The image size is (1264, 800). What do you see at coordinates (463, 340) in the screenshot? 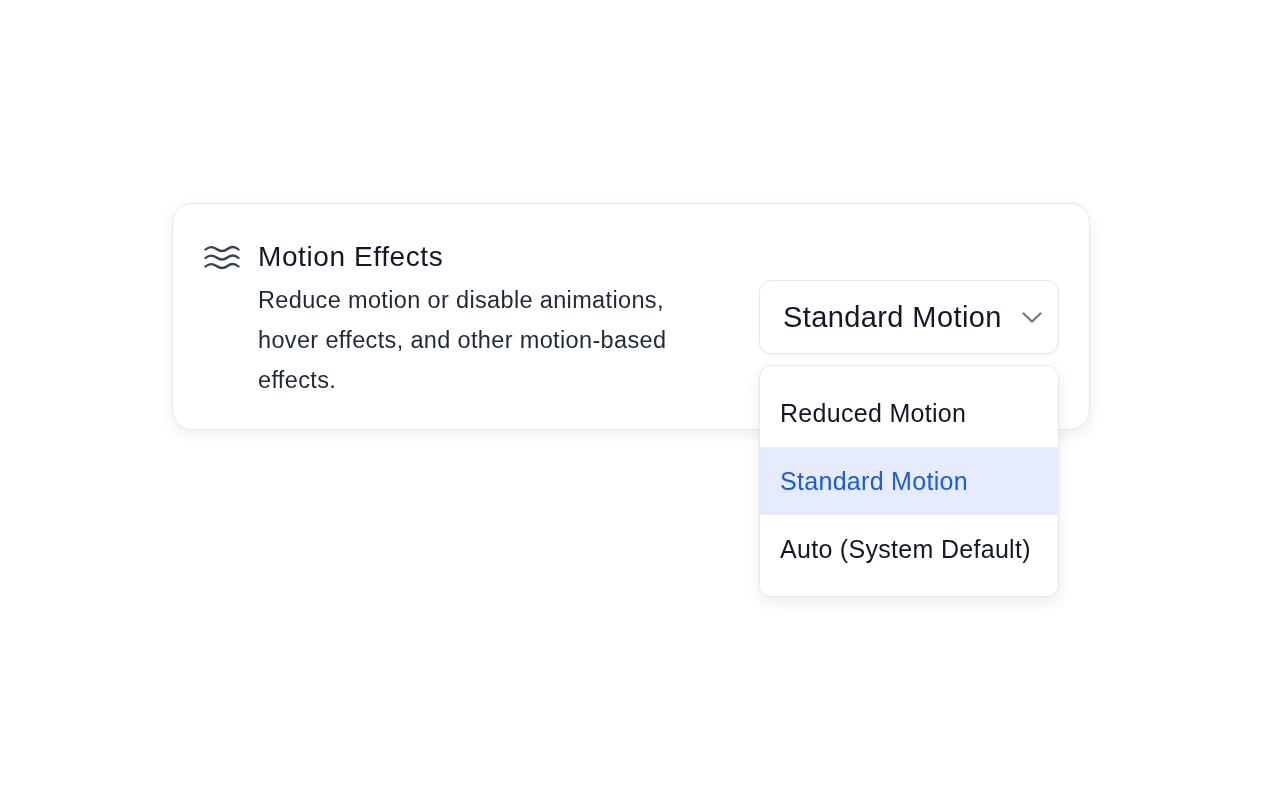
I see `setting-description: Reduce motion or disable animations, hover effects, and other motion-based effects.` at bounding box center [463, 340].